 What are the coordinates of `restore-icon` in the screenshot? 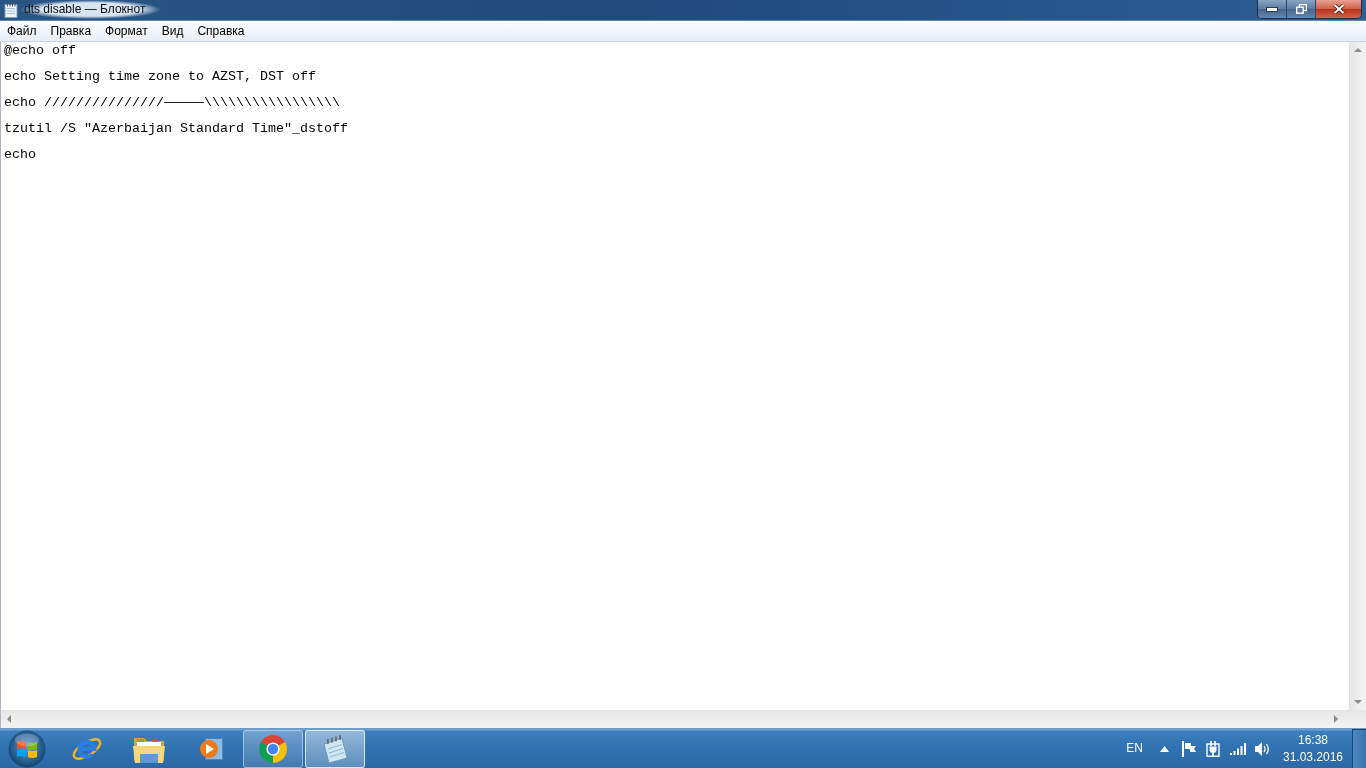 It's located at (1301, 9).